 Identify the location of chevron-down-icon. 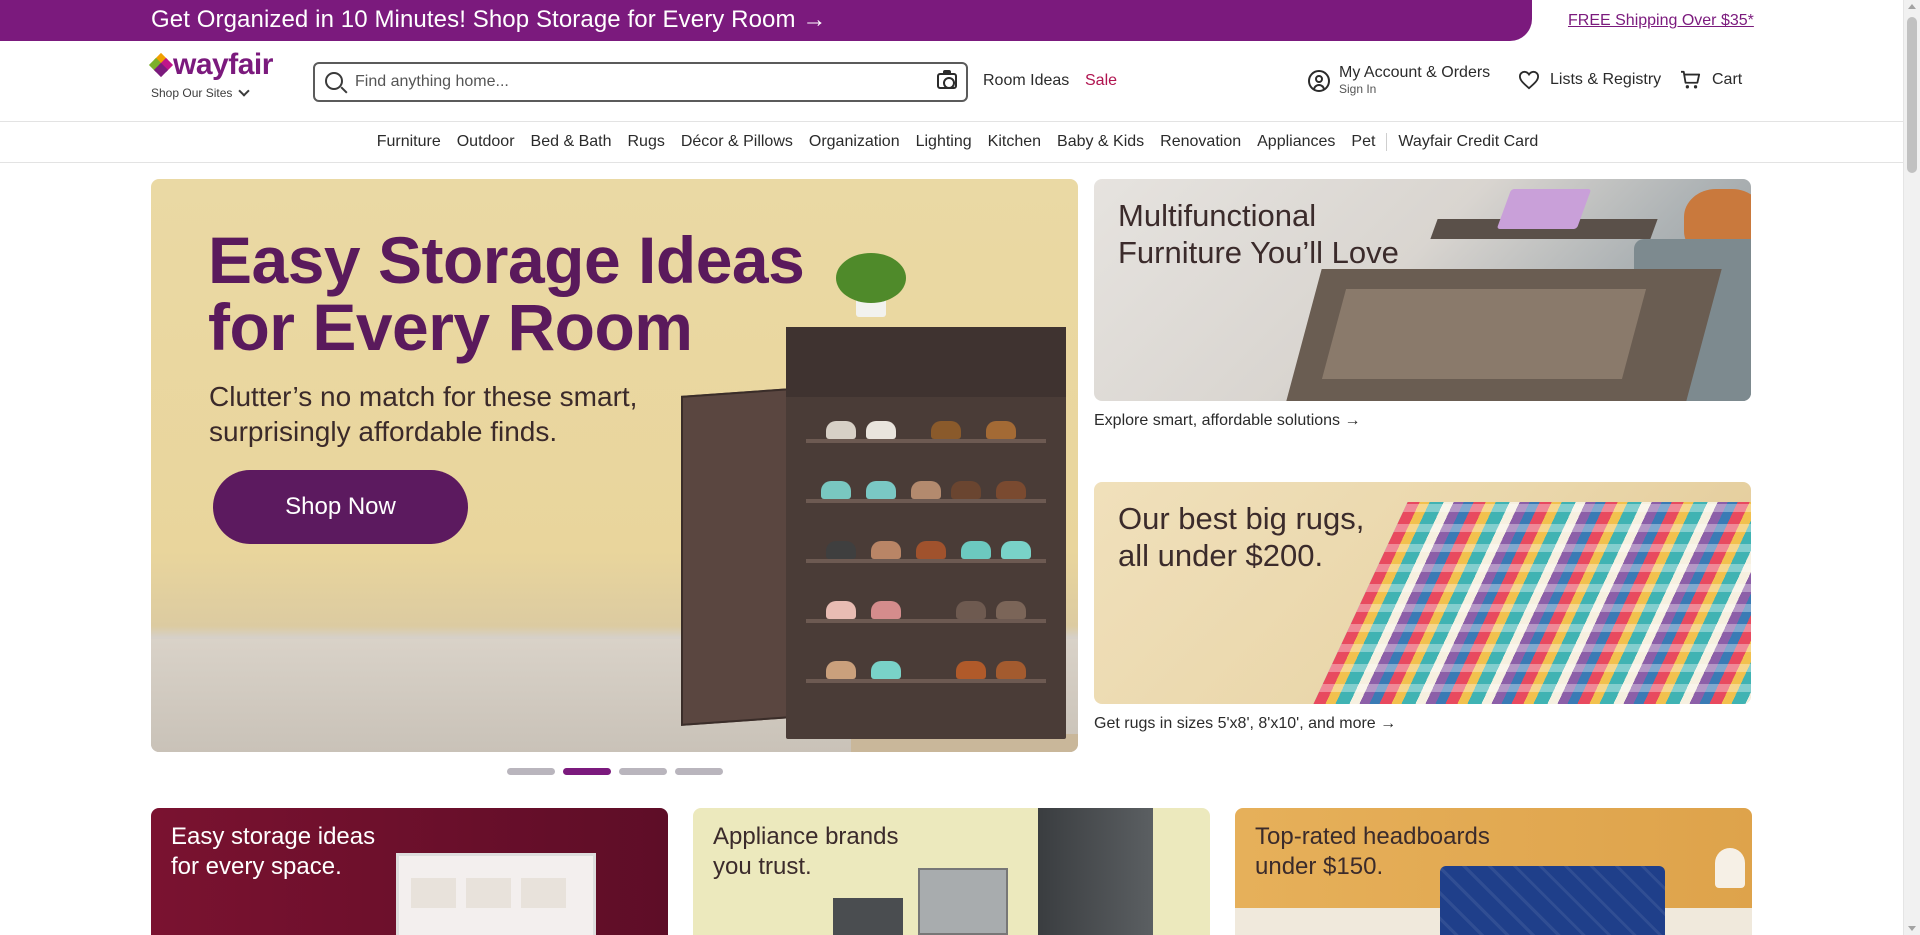
(244, 90).